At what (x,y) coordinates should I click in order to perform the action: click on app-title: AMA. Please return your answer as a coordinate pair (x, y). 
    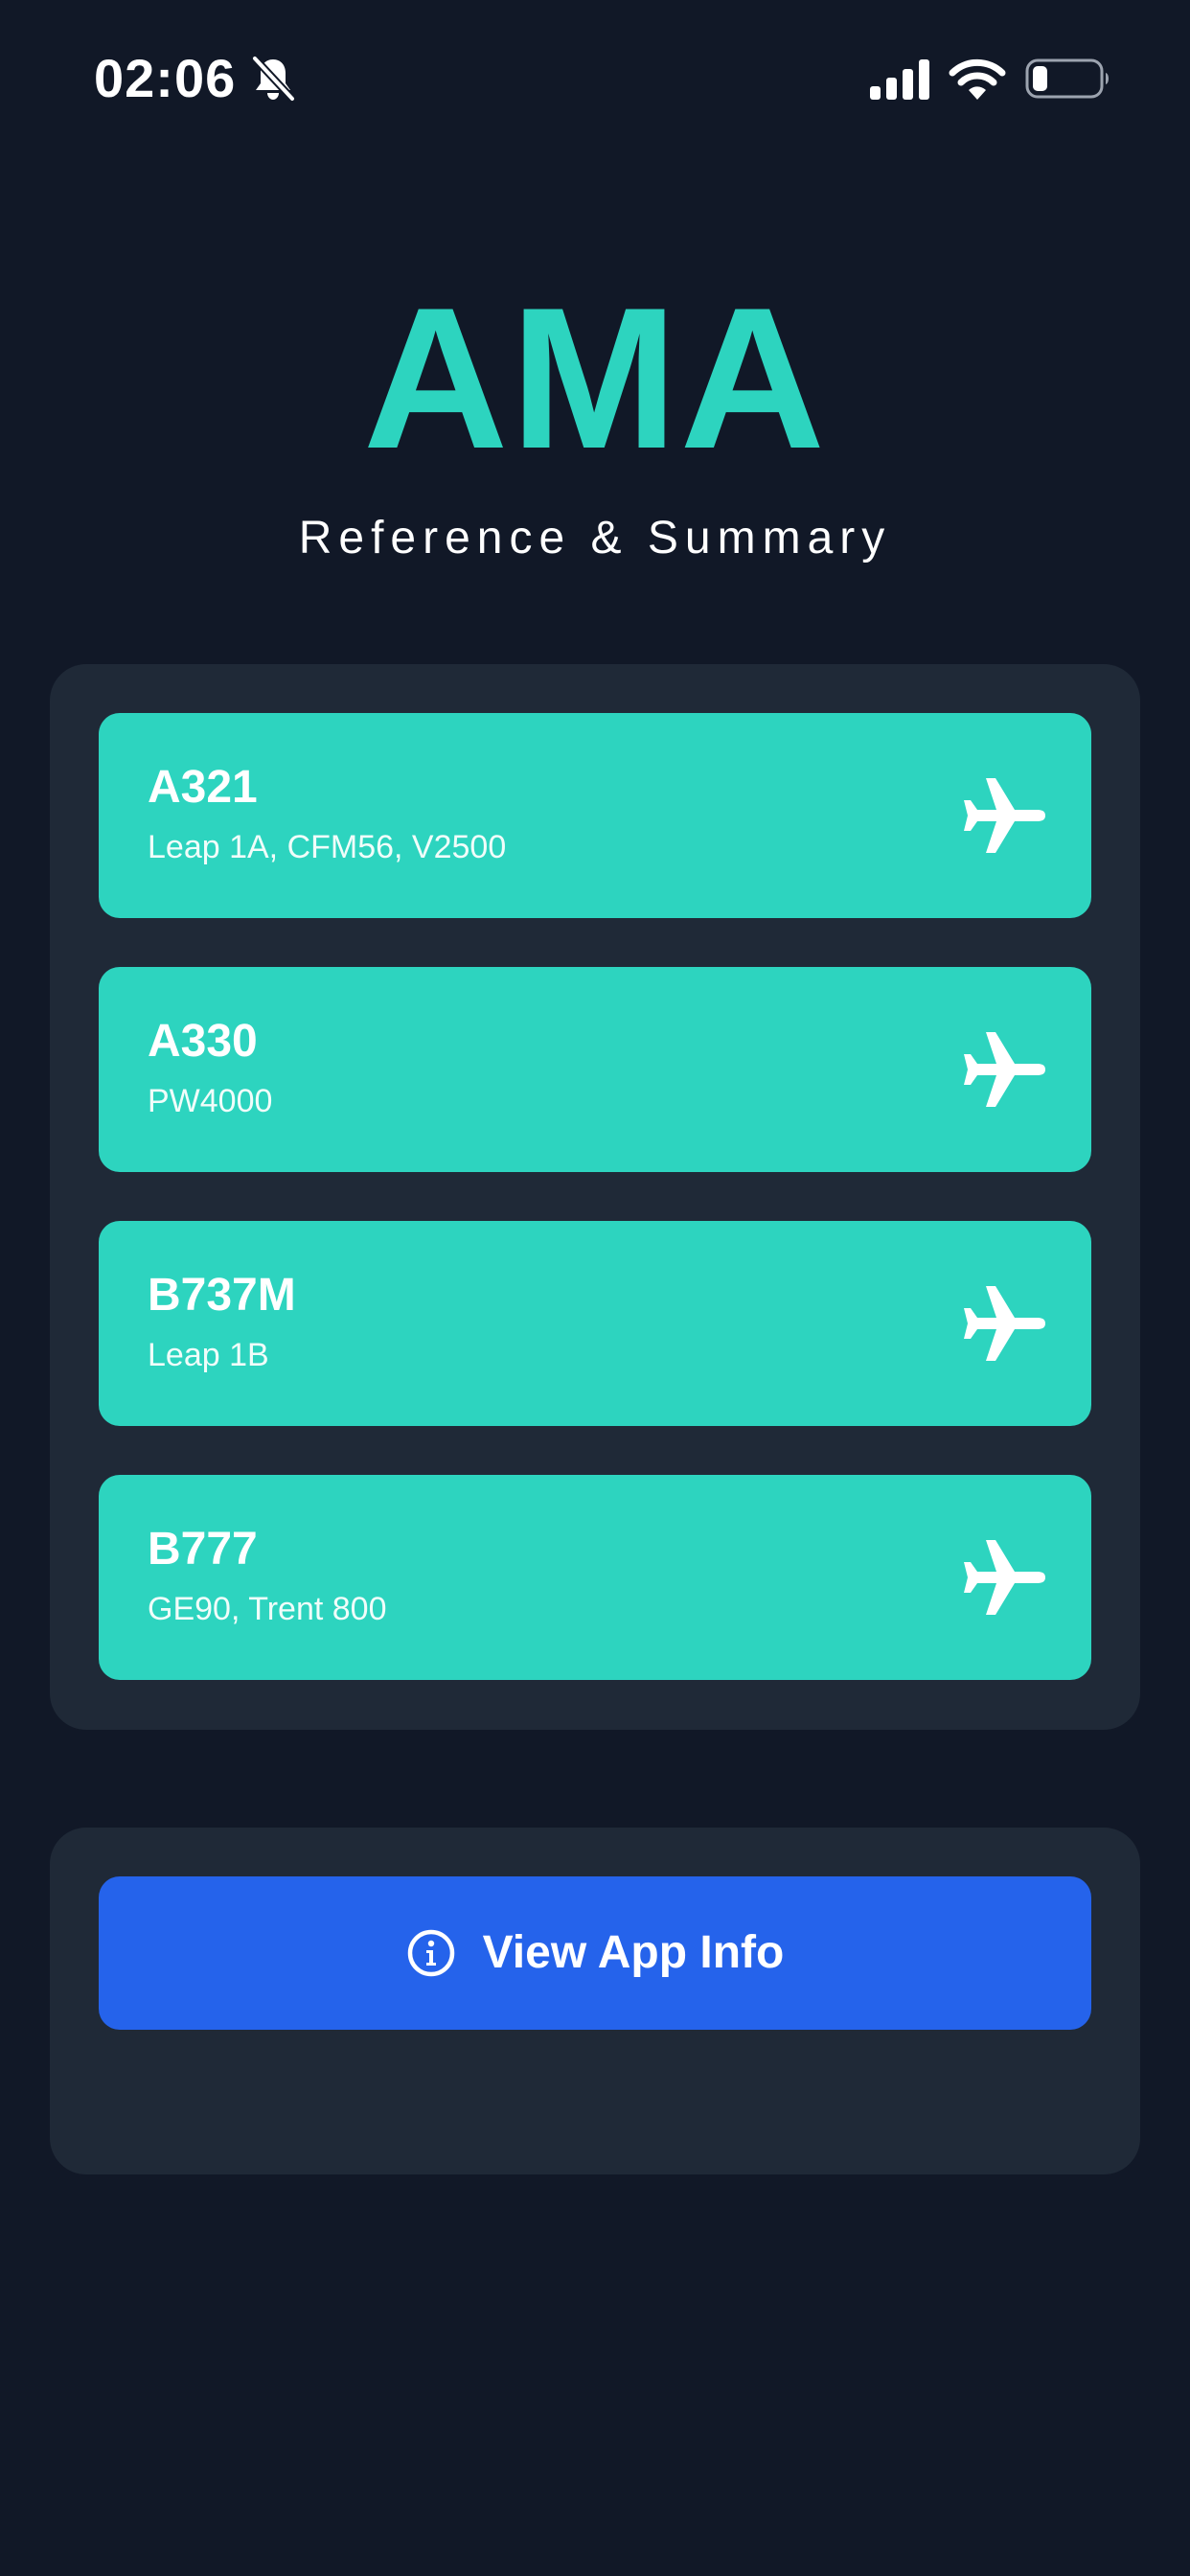
    Looking at the image, I should click on (595, 378).